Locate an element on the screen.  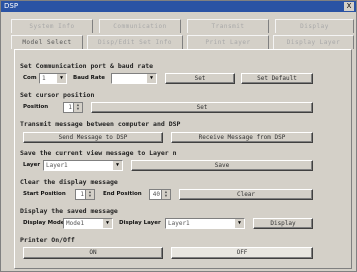
start-position-value: 1 is located at coordinates (82, 194).